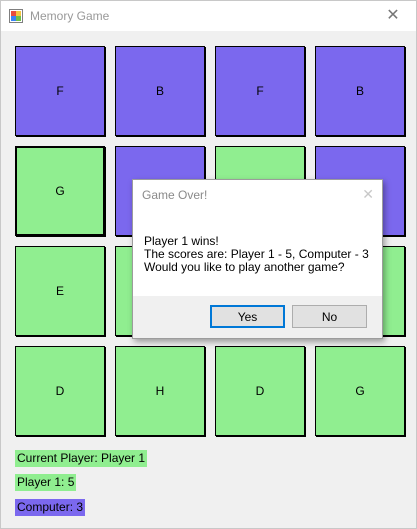 The width and height of the screenshot is (417, 529). I want to click on dialog-title-bar: Game Over! ✕, so click(257, 195).